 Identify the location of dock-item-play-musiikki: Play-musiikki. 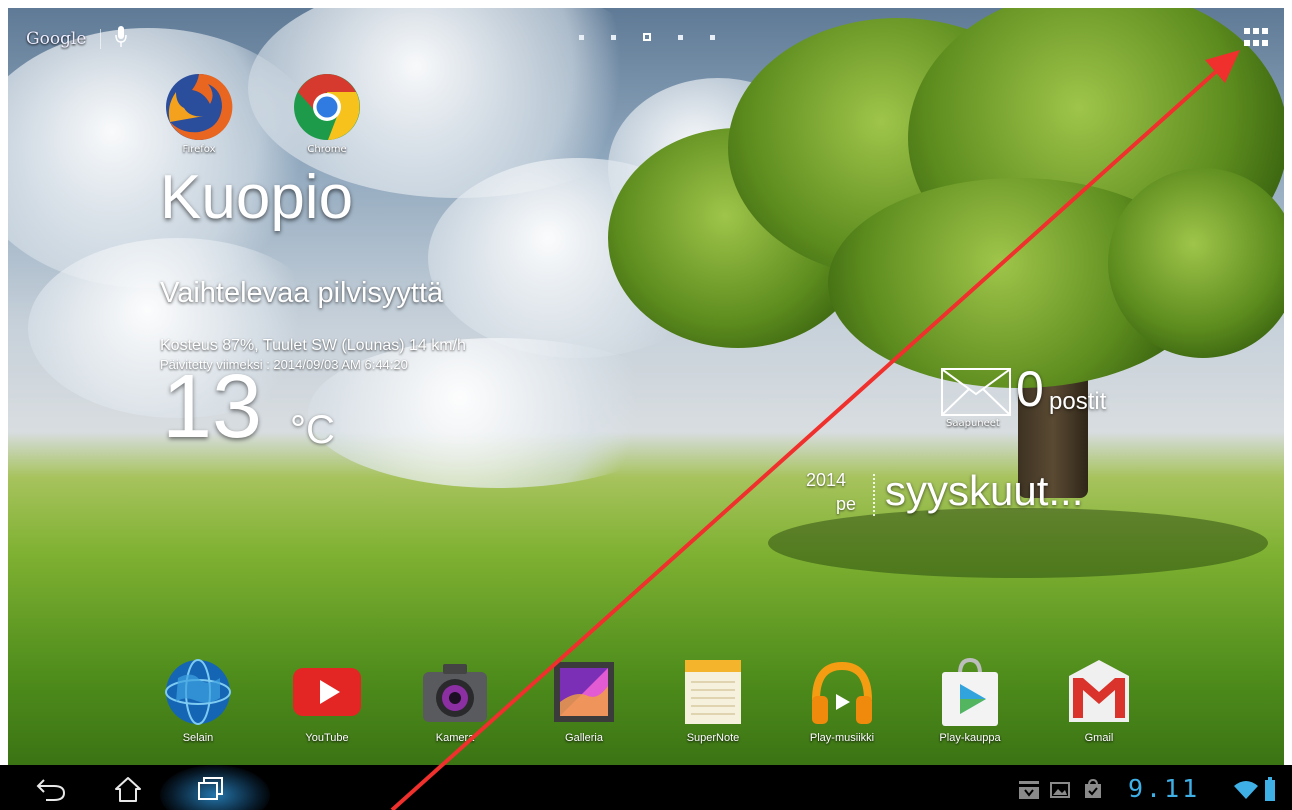
(842, 700).